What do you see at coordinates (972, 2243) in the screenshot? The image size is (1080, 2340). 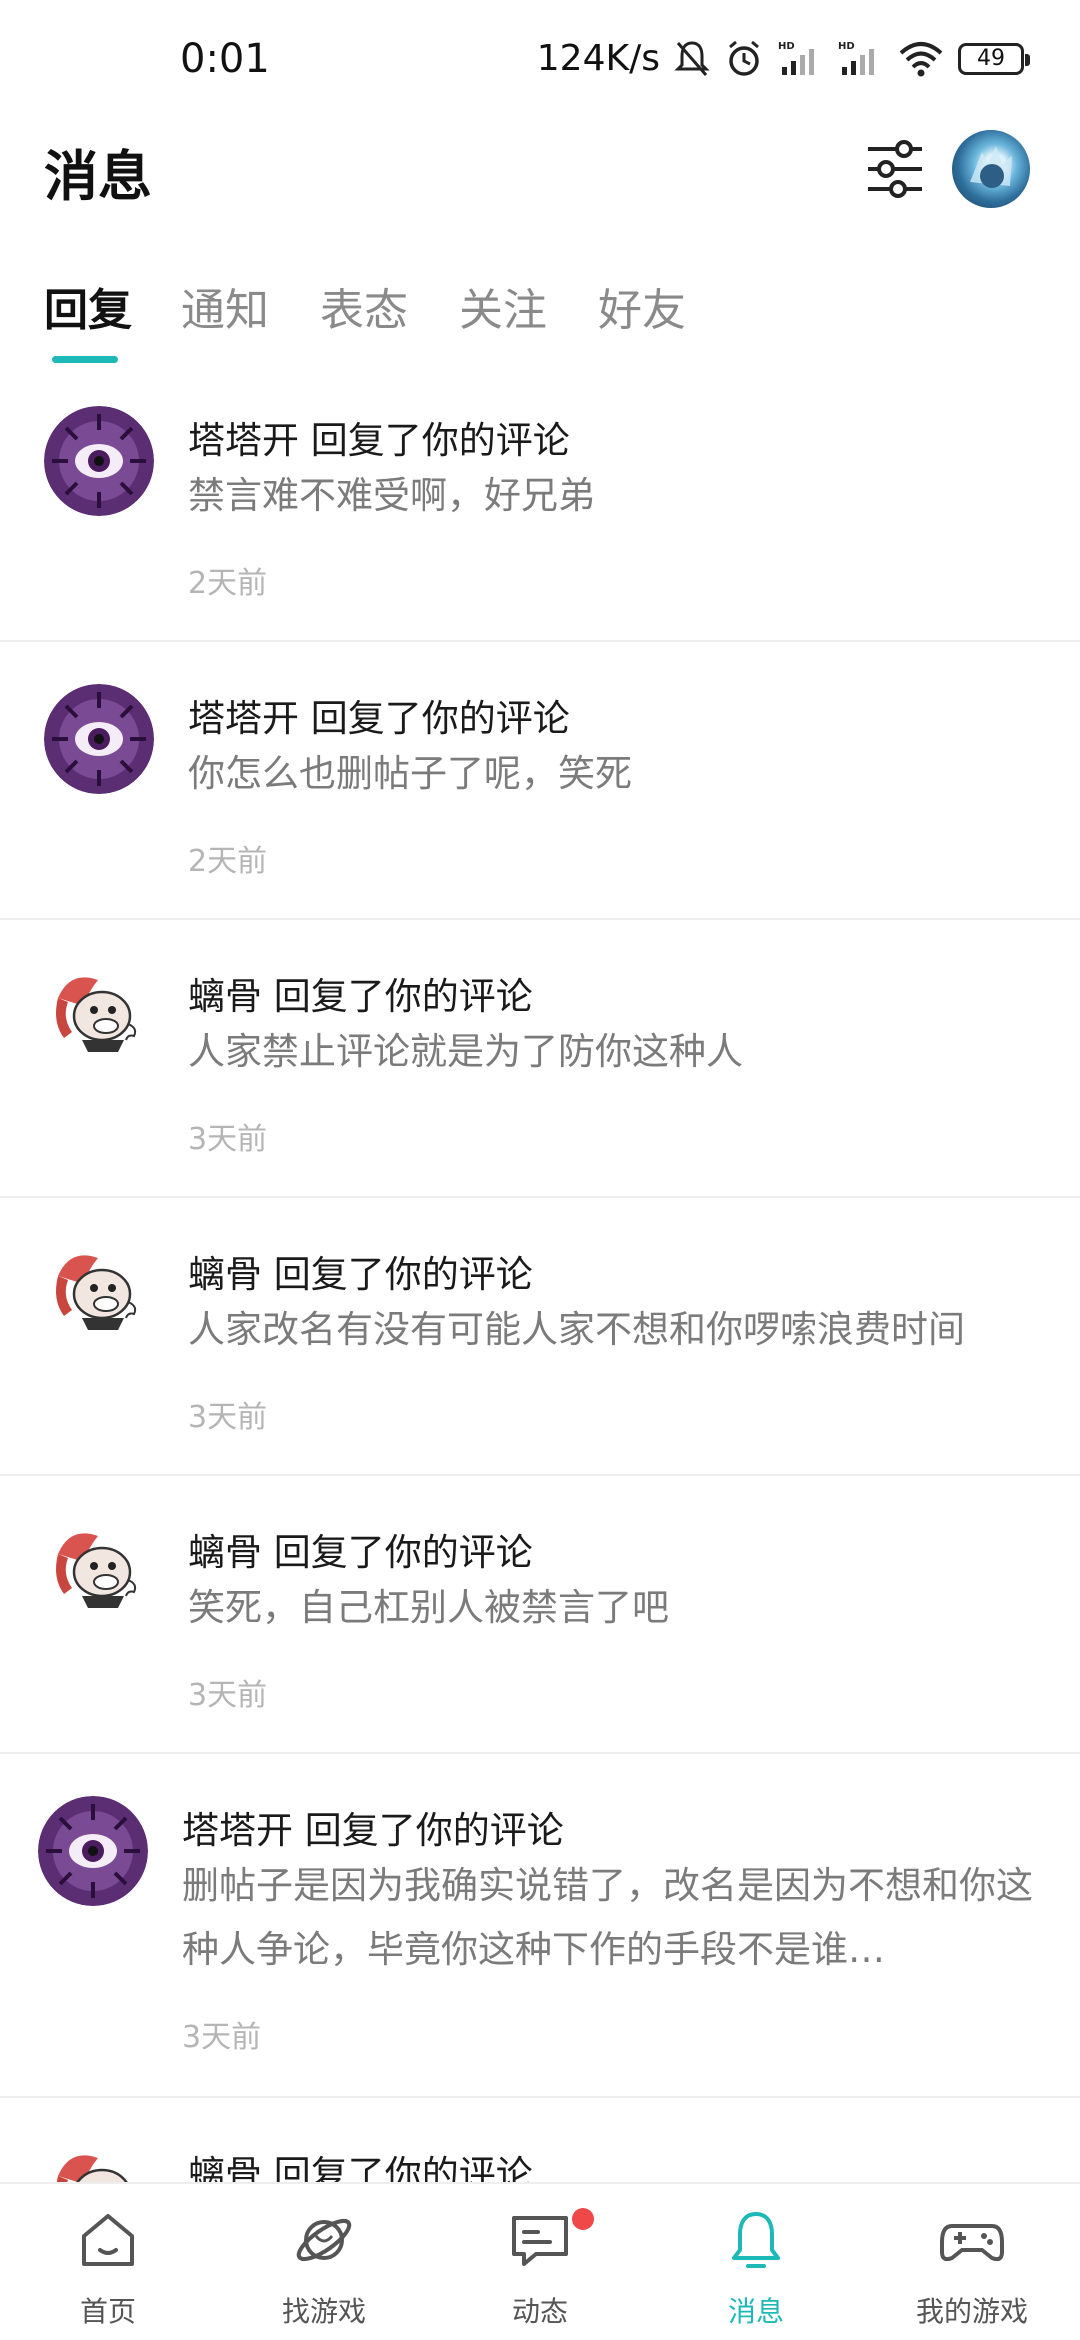 I see `gamepad-icon` at bounding box center [972, 2243].